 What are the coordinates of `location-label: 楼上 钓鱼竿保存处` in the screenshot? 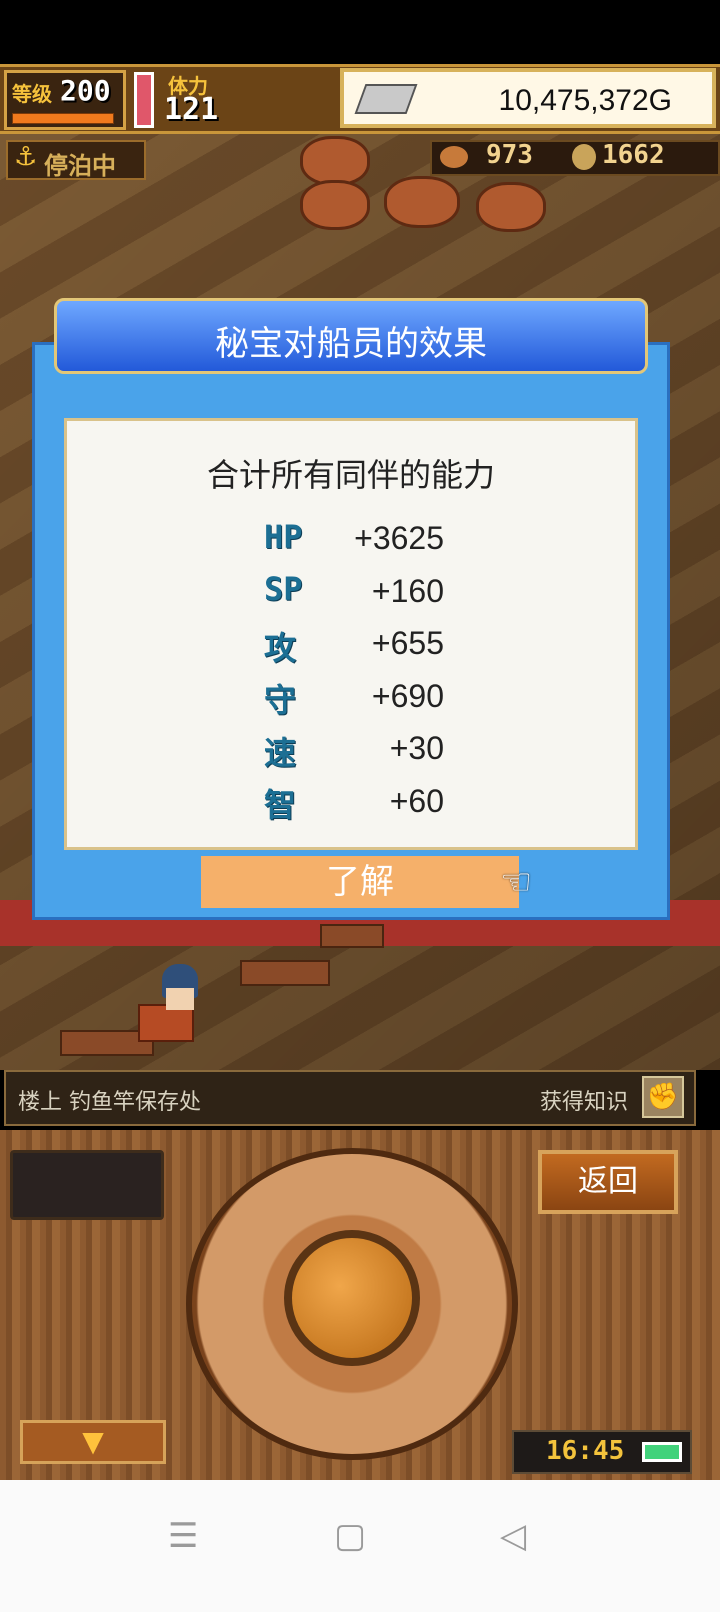 It's located at (109, 1102).